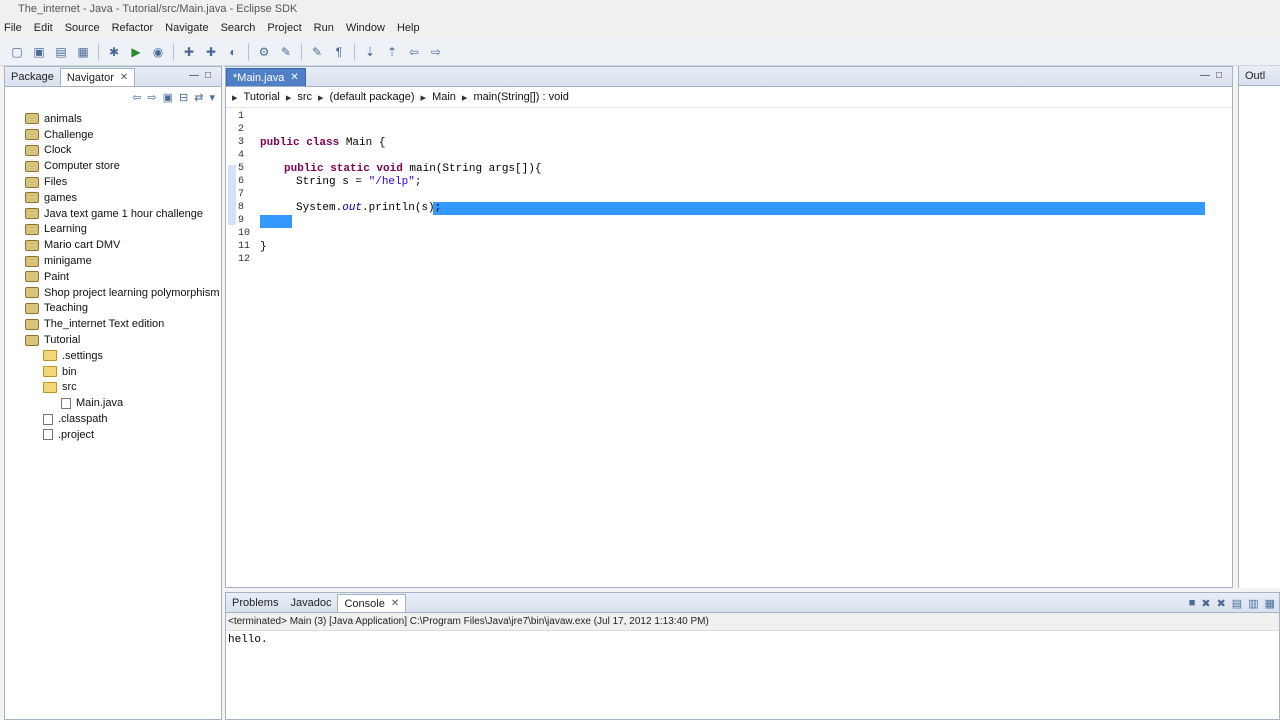  Describe the element at coordinates (114, 52) in the screenshot. I see `debug-icon: ✱` at that location.